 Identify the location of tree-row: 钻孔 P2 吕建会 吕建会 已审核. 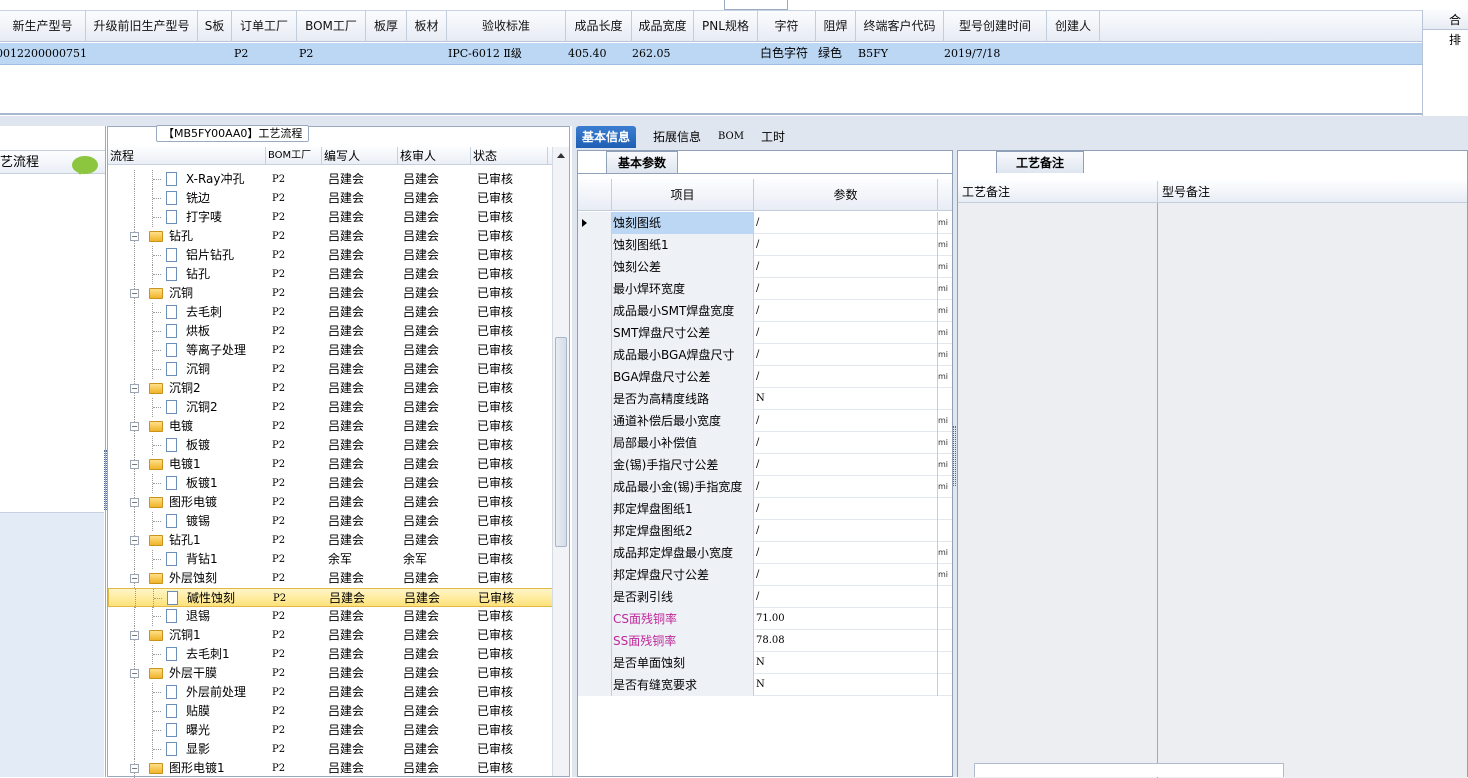
(330, 274).